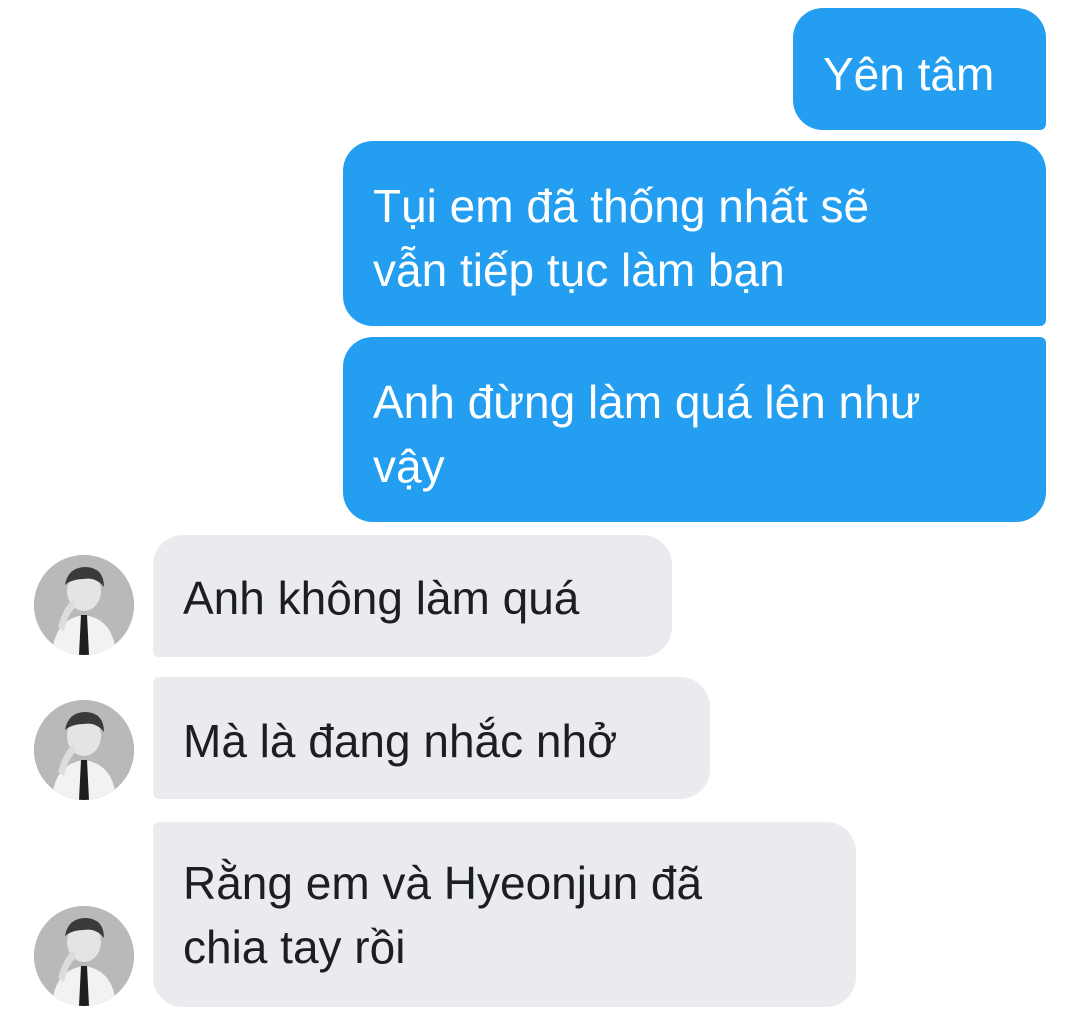  What do you see at coordinates (647, 402) in the screenshot?
I see `message-text-line: Anh đừng làm quá lên như` at bounding box center [647, 402].